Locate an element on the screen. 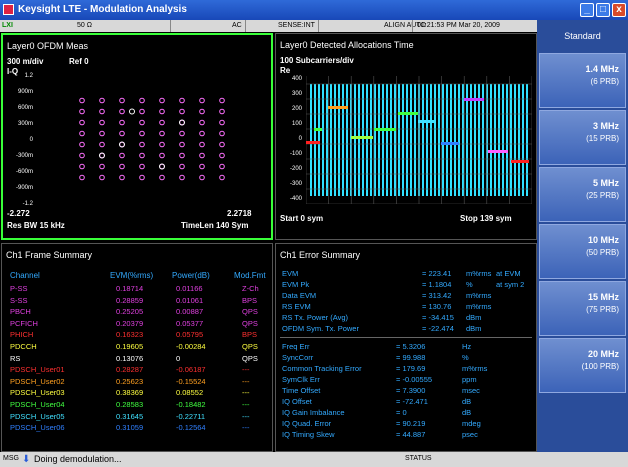 This screenshot has width=628, height=467. table-cell-evm: 0.31645 is located at coordinates (130, 416).